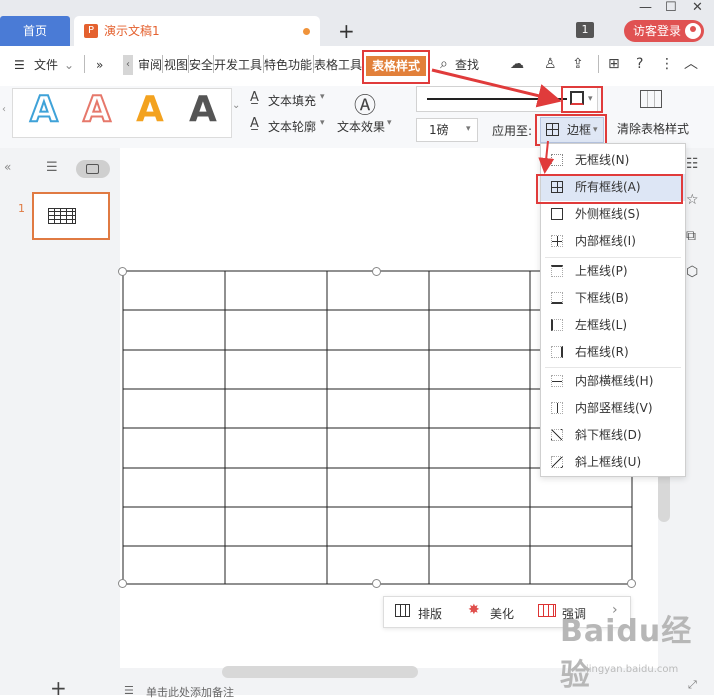  What do you see at coordinates (254, 97) in the screenshot?
I see `text-fill-icon: A̲` at bounding box center [254, 97].